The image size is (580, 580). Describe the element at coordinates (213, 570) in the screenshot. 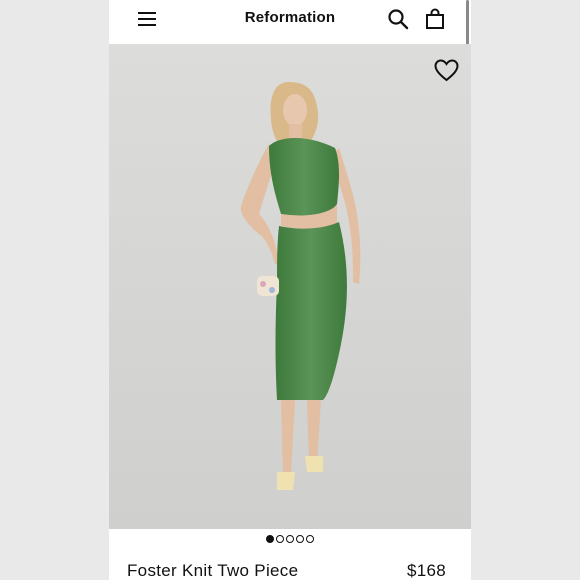

I see `product-name: Foster Knit Two Piece` at that location.